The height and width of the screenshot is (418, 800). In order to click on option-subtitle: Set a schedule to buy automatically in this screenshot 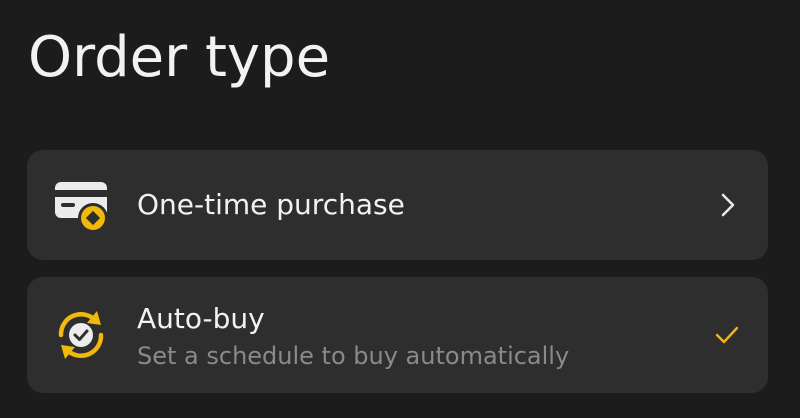, I will do `click(353, 356)`.